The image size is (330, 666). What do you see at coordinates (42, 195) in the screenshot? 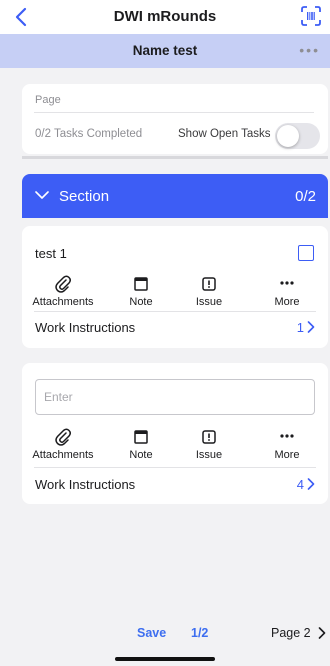
I see `chevron-down-icon` at bounding box center [42, 195].